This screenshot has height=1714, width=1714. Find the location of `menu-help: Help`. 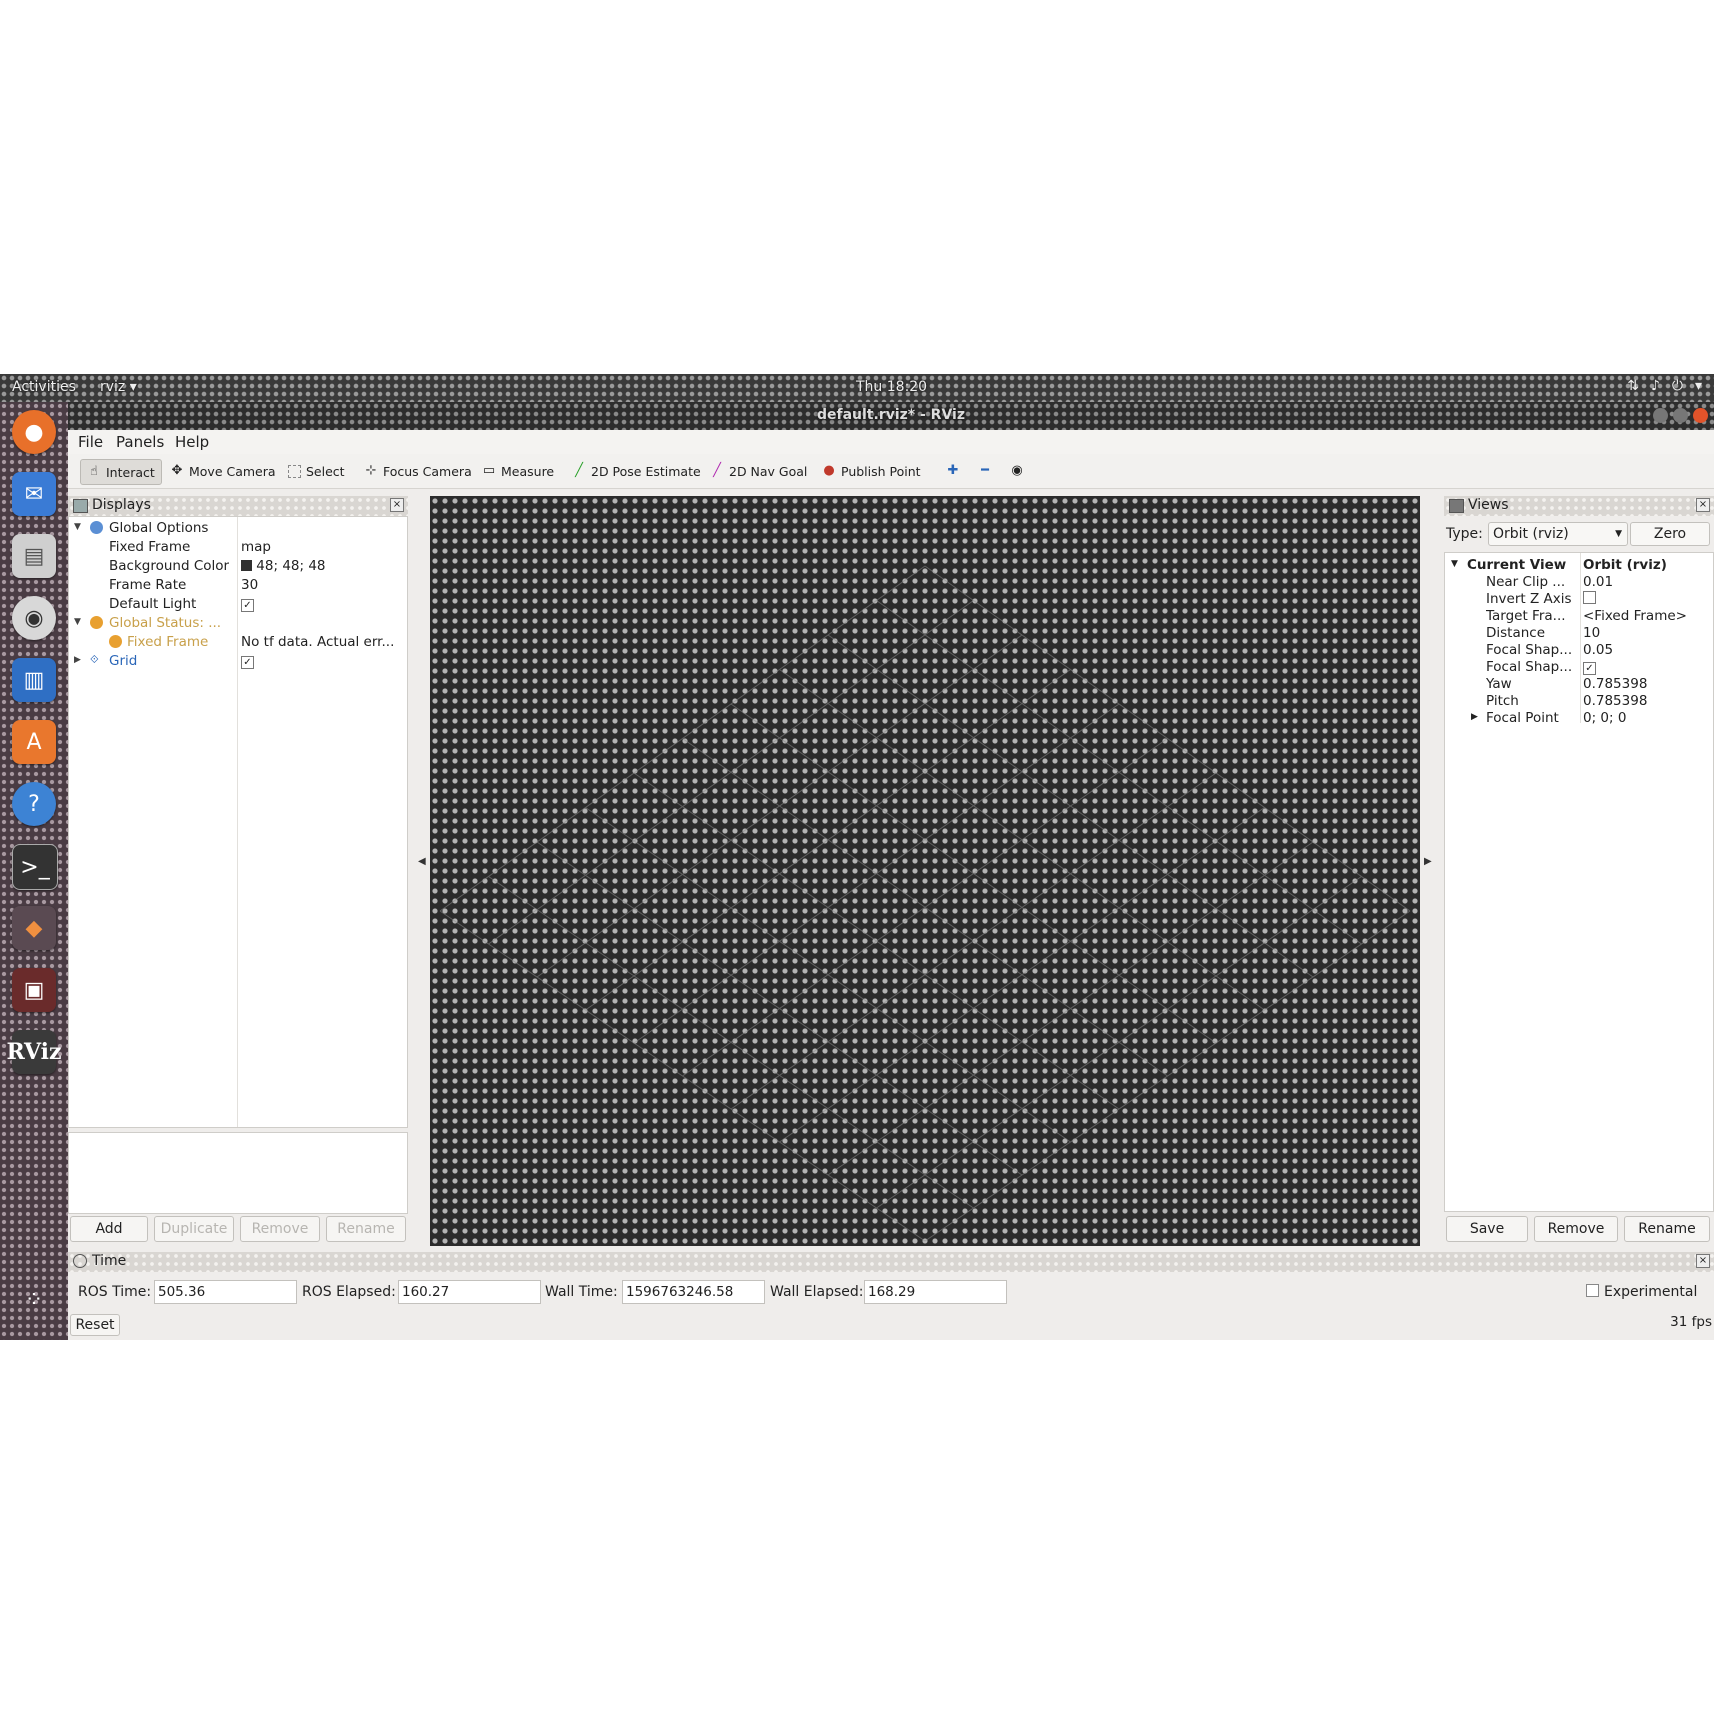

menu-help: Help is located at coordinates (192, 442).